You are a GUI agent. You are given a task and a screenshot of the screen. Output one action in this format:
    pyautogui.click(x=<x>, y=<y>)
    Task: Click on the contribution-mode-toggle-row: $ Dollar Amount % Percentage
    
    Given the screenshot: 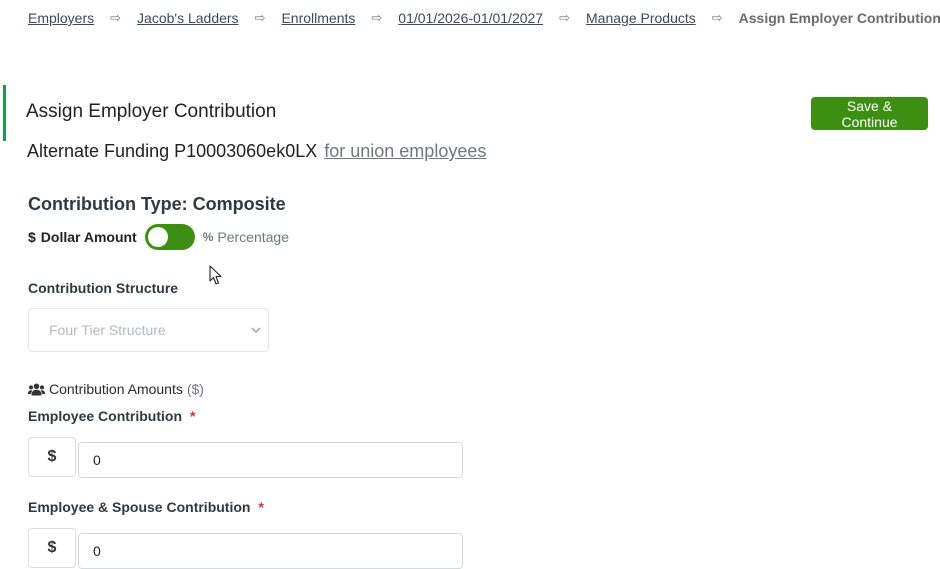 What is the action you would take?
    pyautogui.click(x=158, y=237)
    